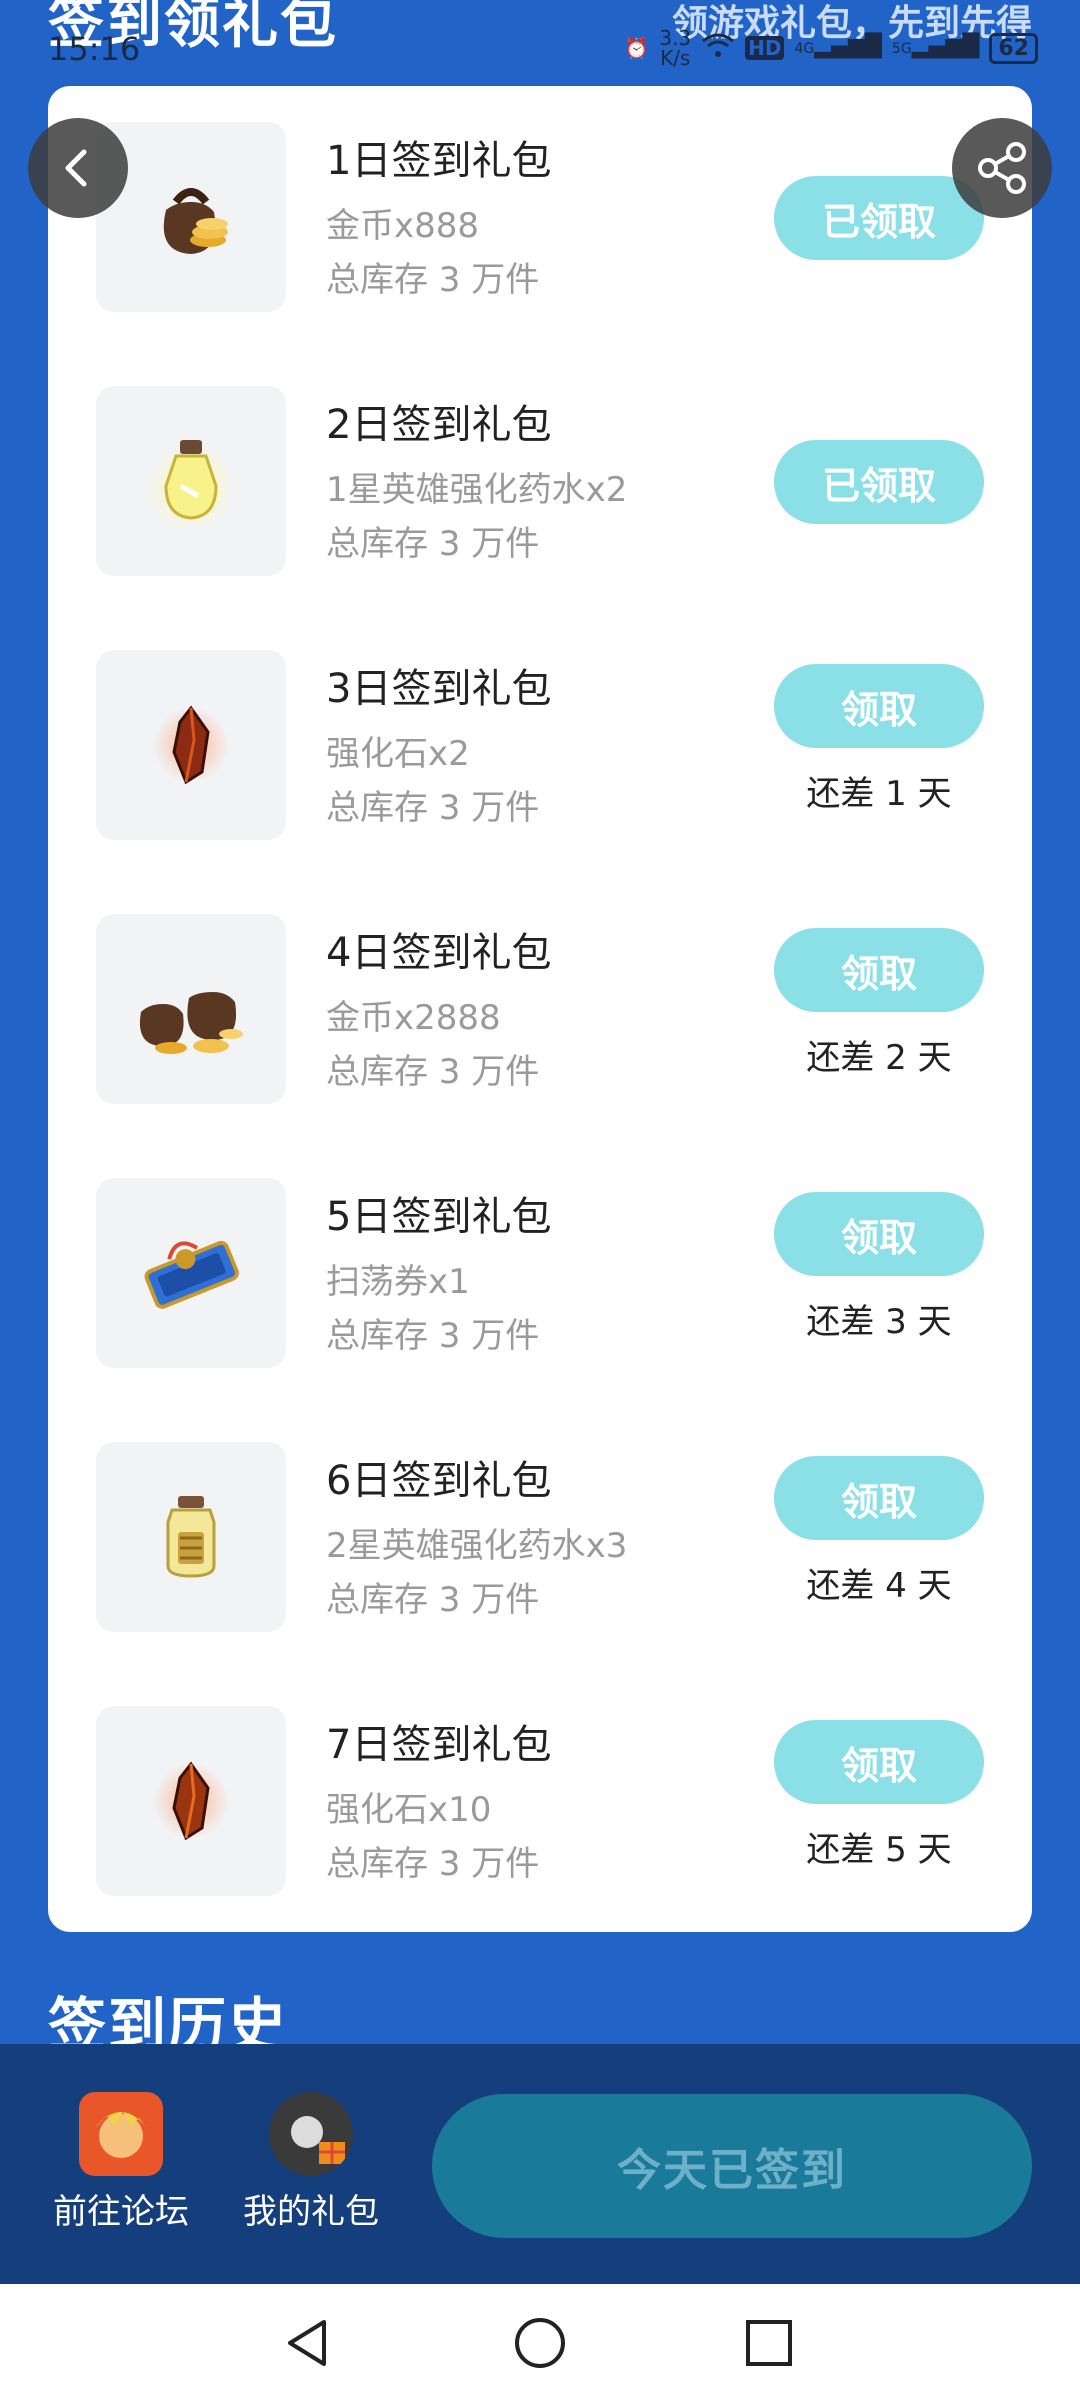 The height and width of the screenshot is (2400, 1080). Describe the element at coordinates (540, 746) in the screenshot. I see `gift-row-day3: 3日签到礼包 强化石x2 总库存 3 万件 领取 还差 1 天` at that location.